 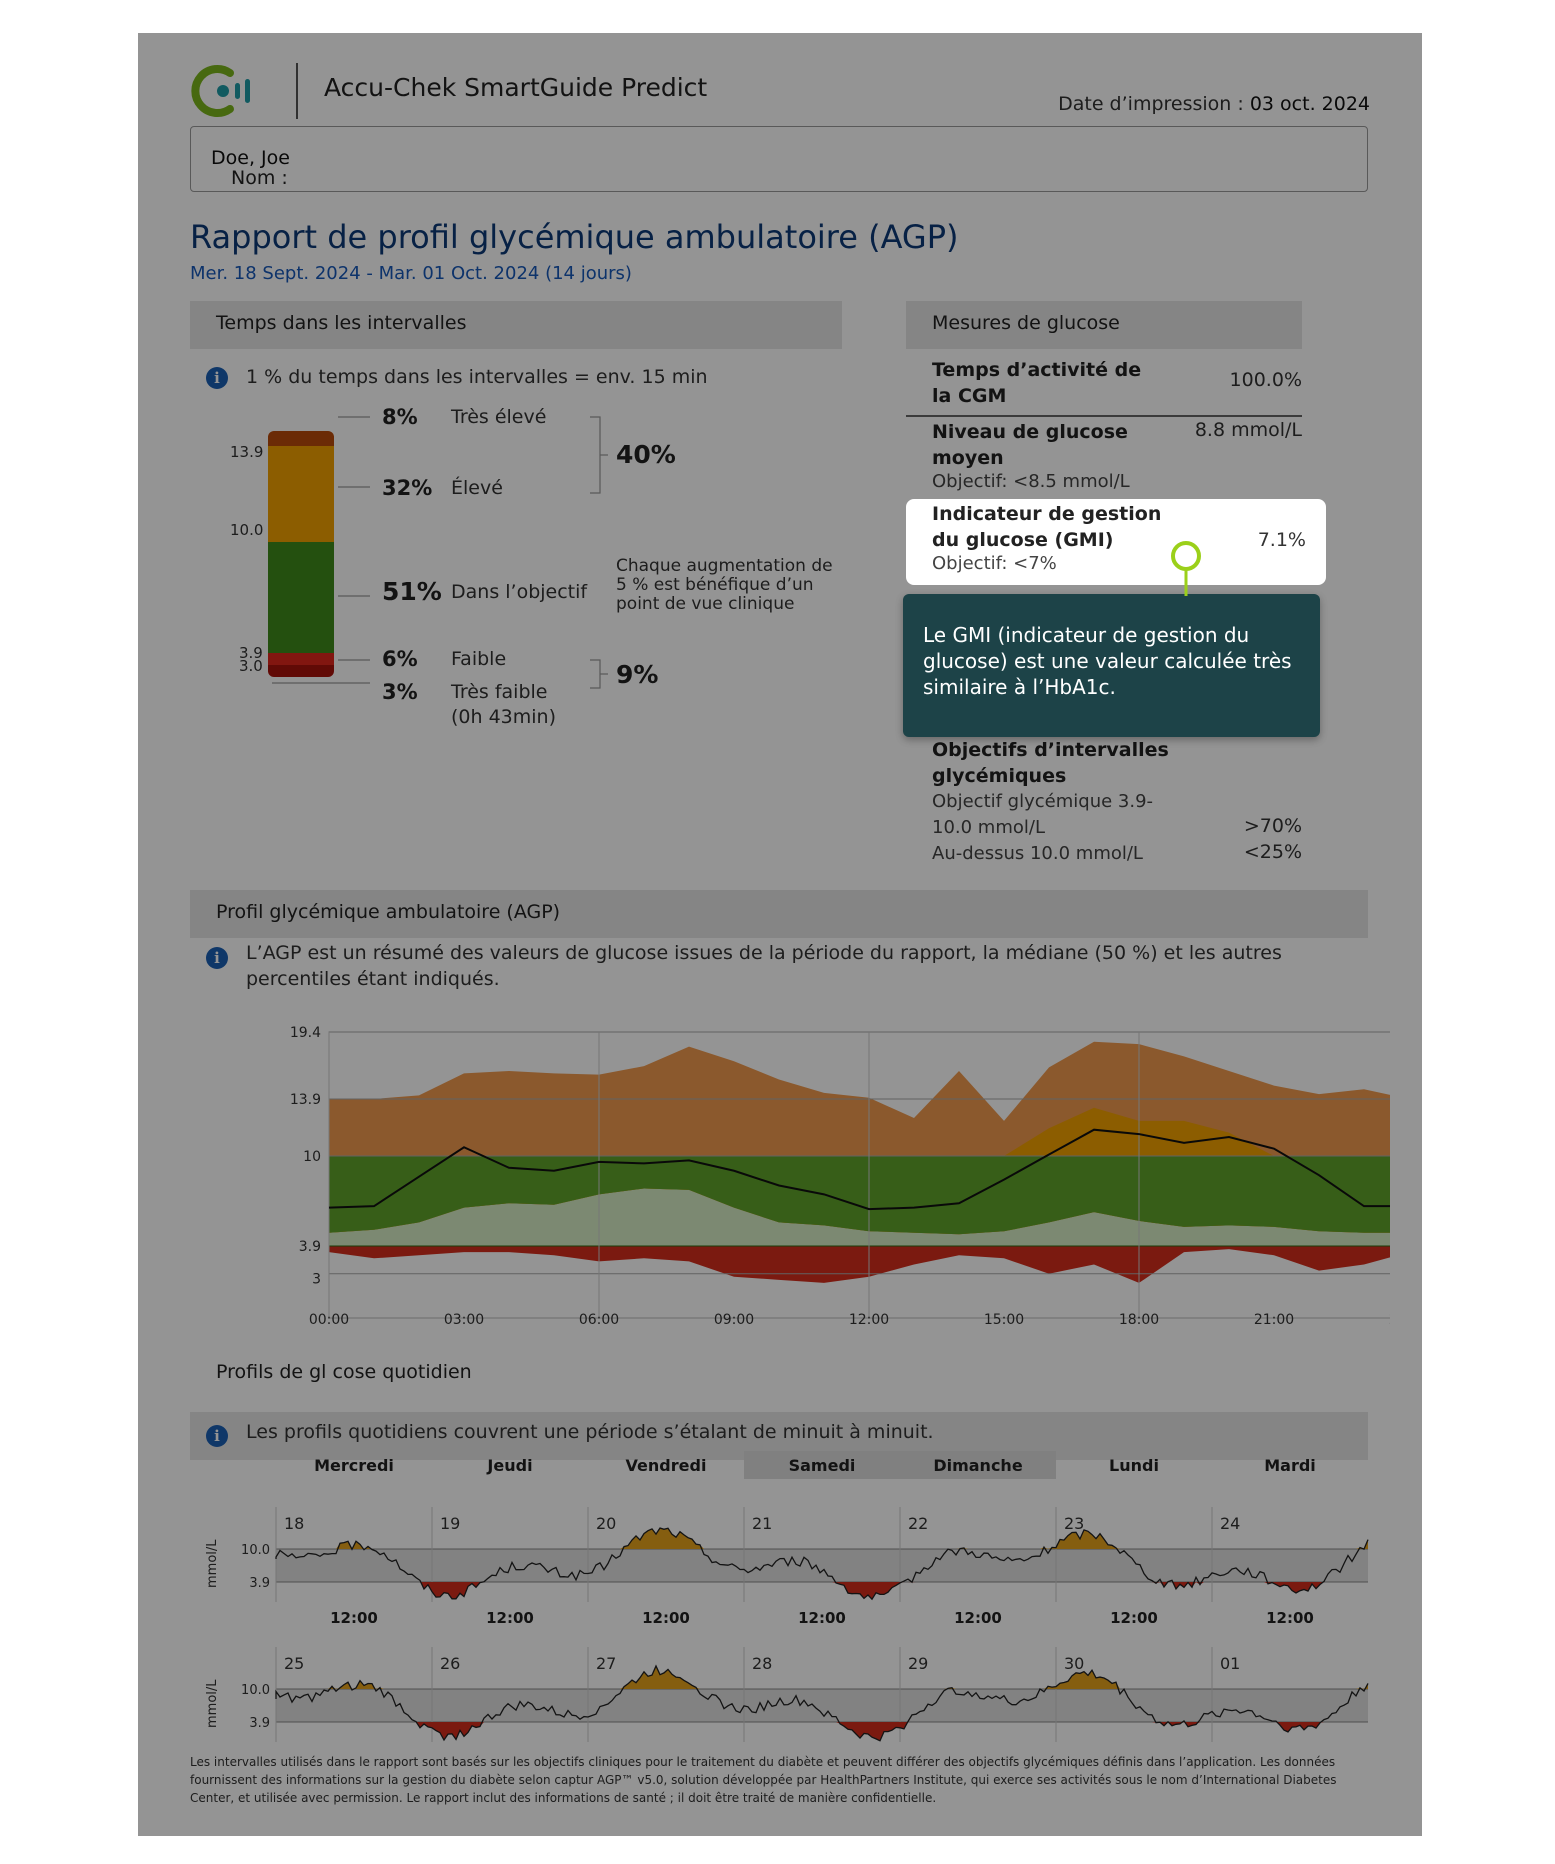 I want to click on daily-profiles-heading: Profils de gl cose quotidien, so click(x=344, y=1372).